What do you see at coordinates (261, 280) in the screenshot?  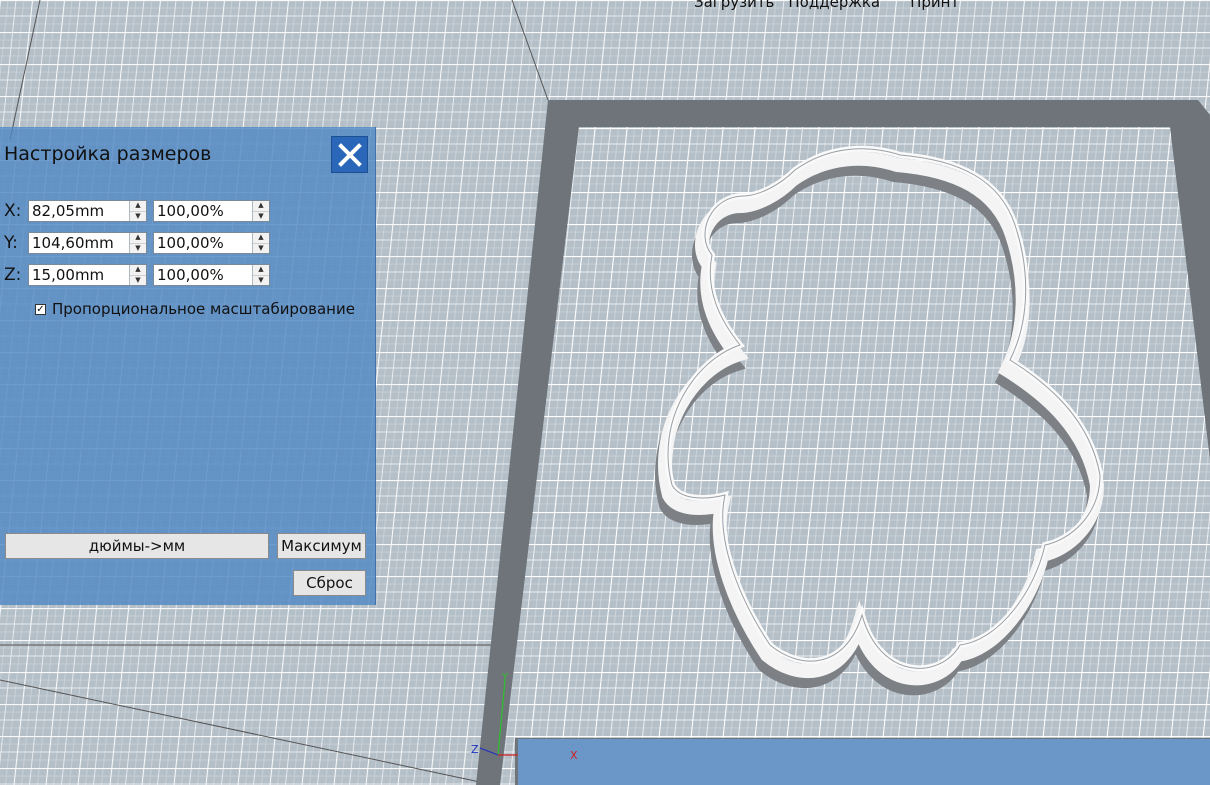 I see `z-percent-down-arrow: ▼` at bounding box center [261, 280].